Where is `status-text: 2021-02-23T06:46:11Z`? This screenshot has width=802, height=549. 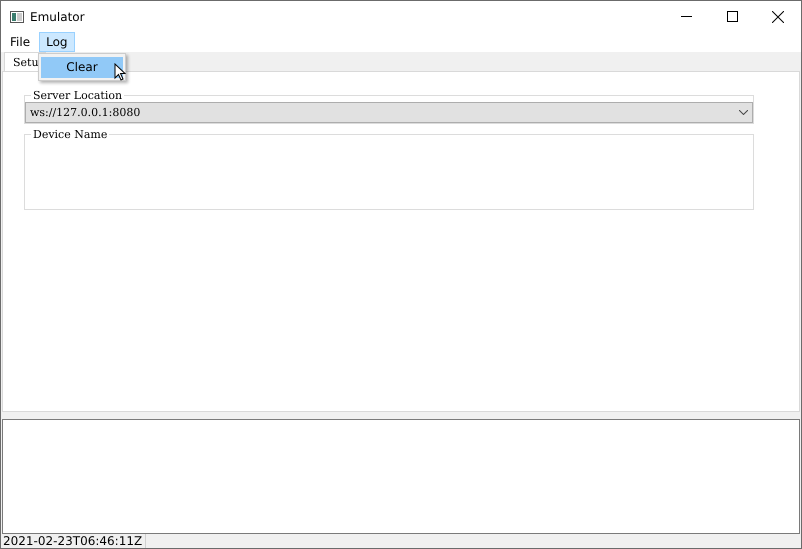
status-text: 2021-02-23T06:46:11Z is located at coordinates (73, 541).